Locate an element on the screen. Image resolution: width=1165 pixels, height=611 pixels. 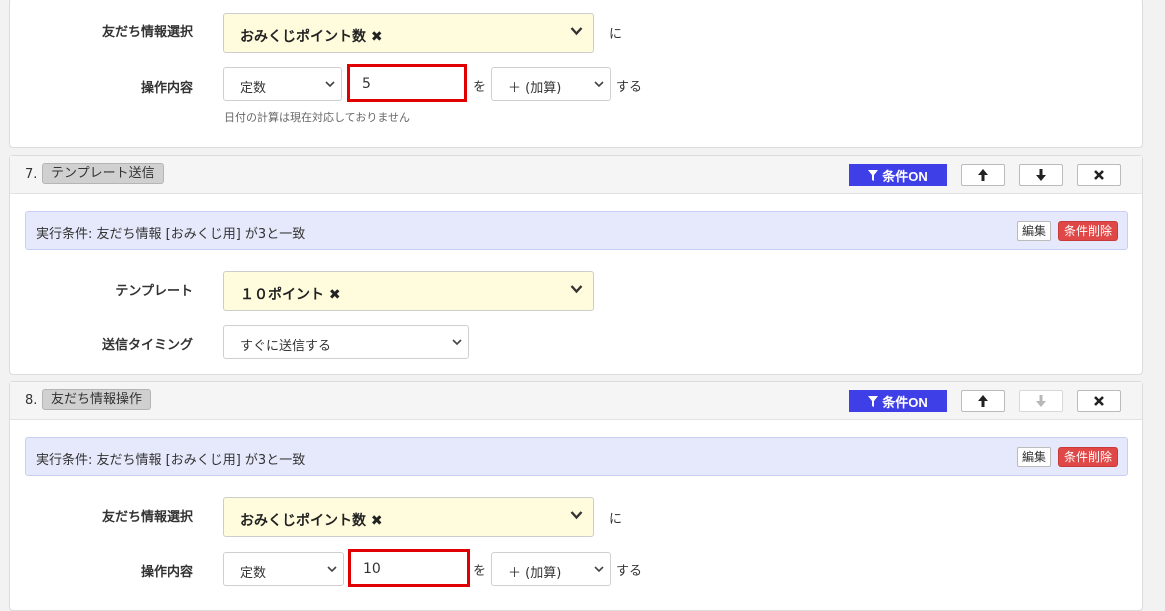
step-type-tag: テンプレート送信 is located at coordinates (103, 173).